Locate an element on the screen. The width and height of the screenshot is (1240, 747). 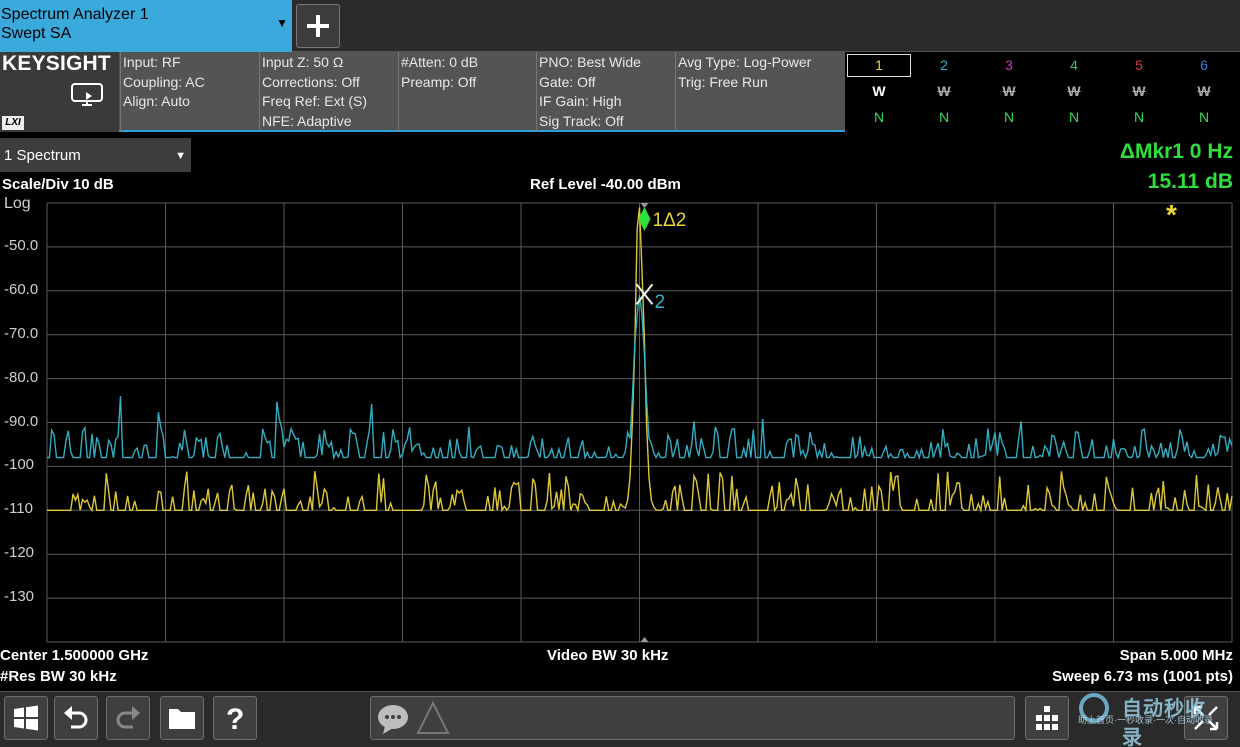
video-bandwidth: Video BW 30 kHz is located at coordinates (607, 655).